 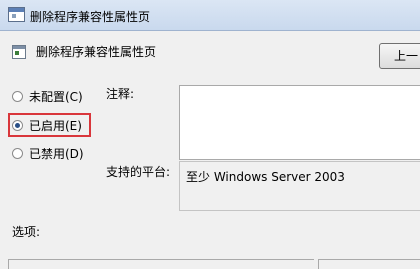 What do you see at coordinates (299, 186) in the screenshot?
I see `supported-platform-box: 至少 Windows Server 2003` at bounding box center [299, 186].